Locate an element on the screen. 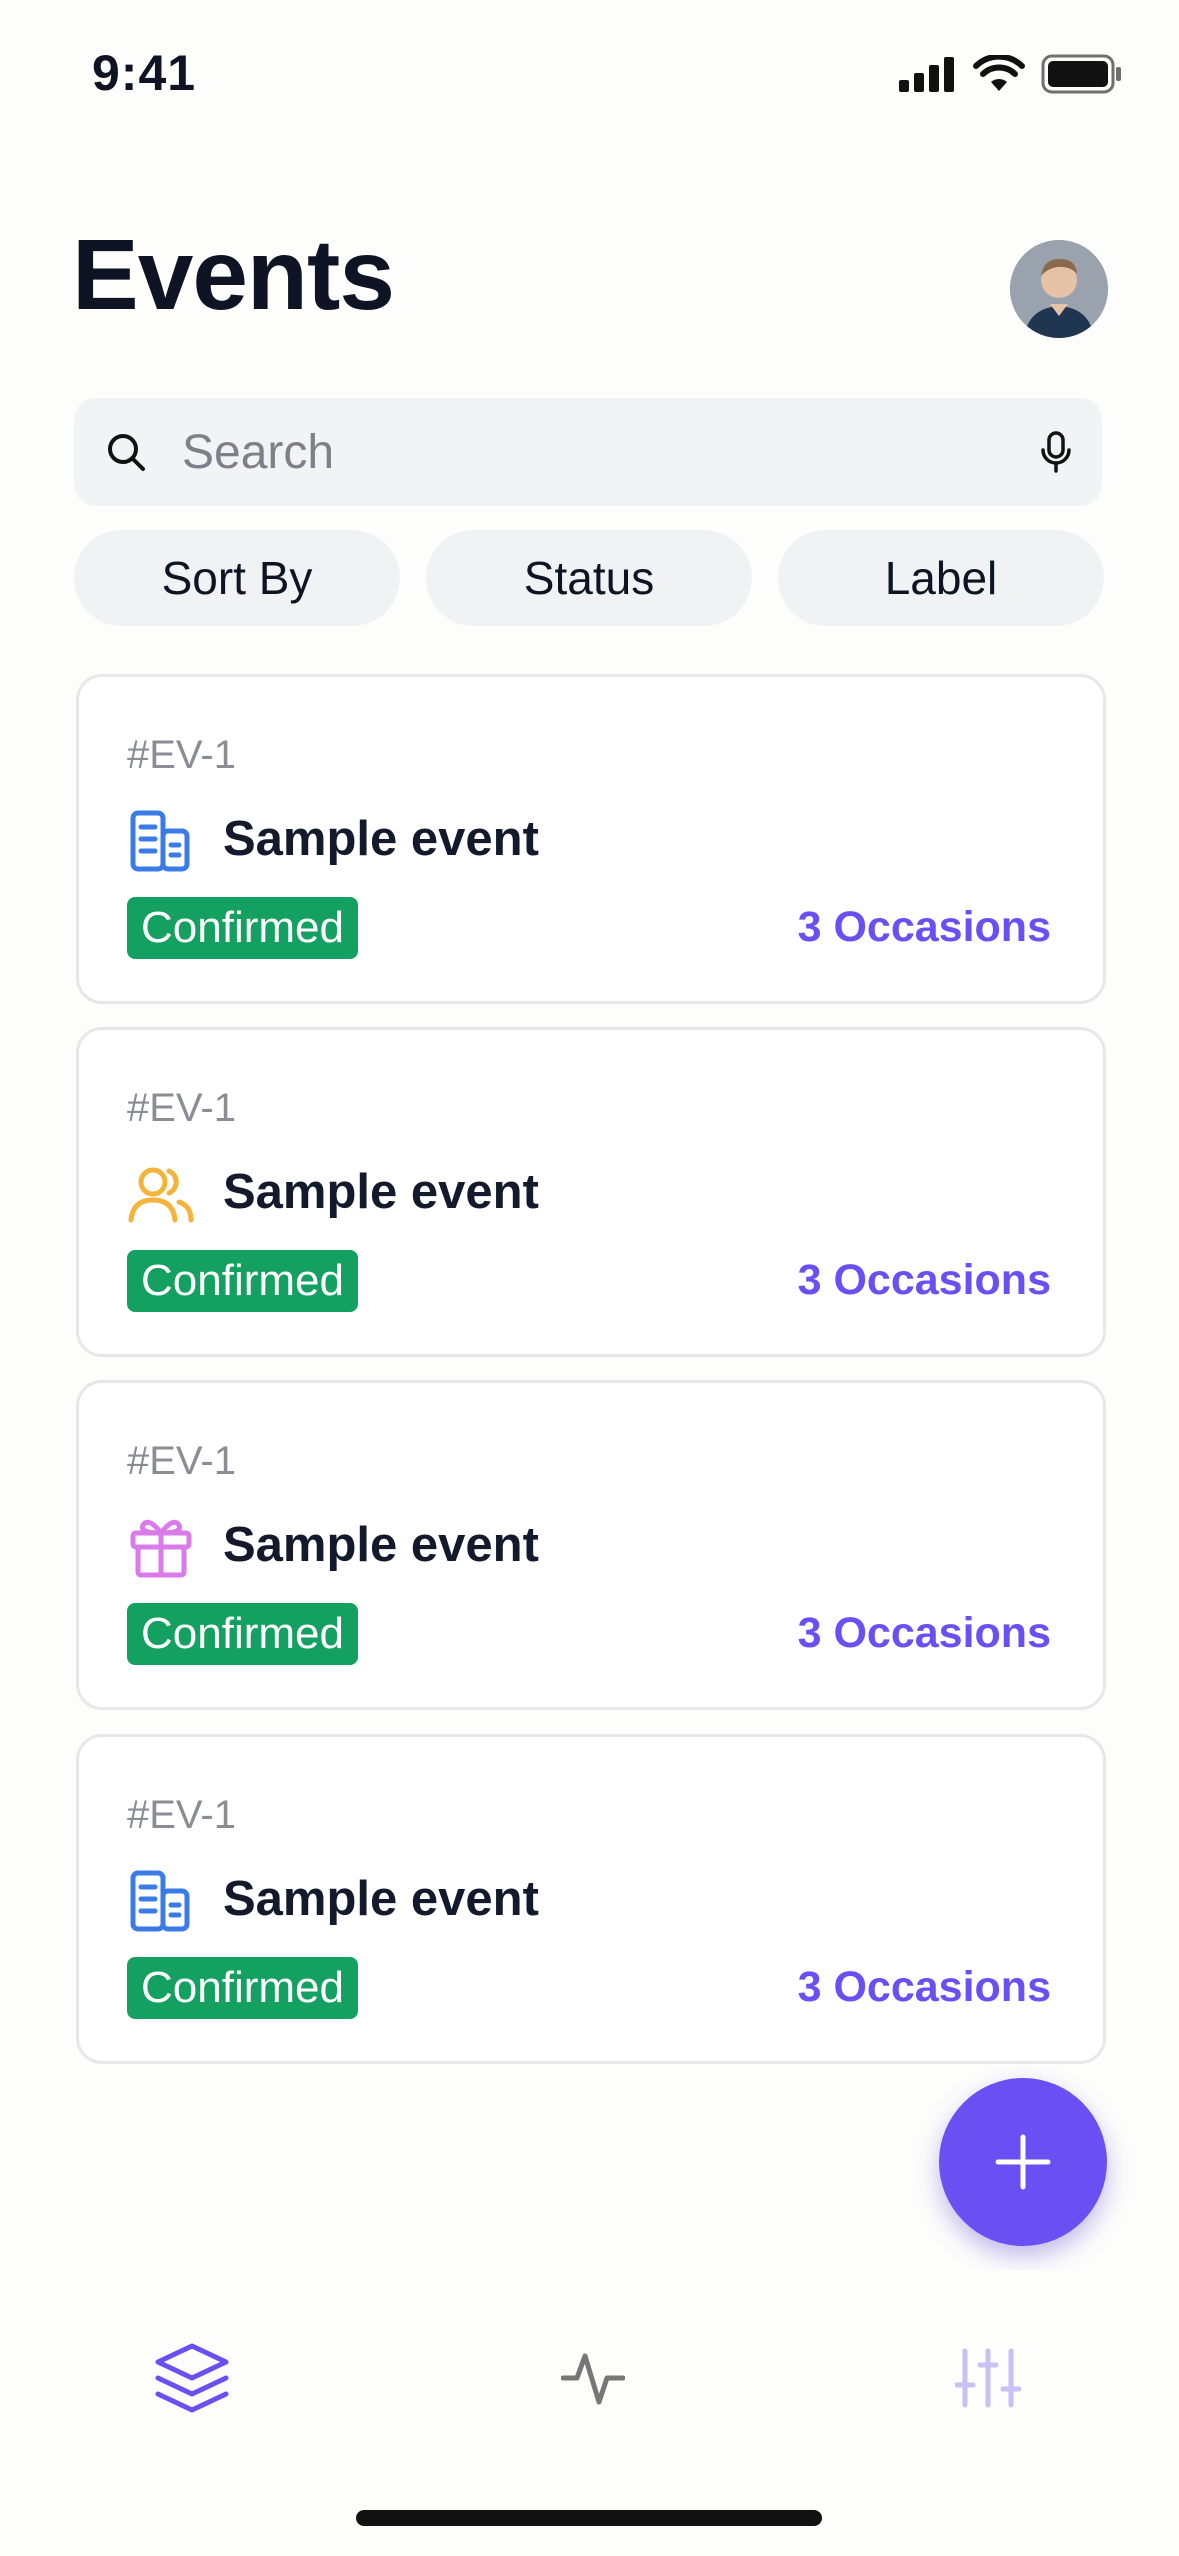  avatar-image is located at coordinates (1059, 289).